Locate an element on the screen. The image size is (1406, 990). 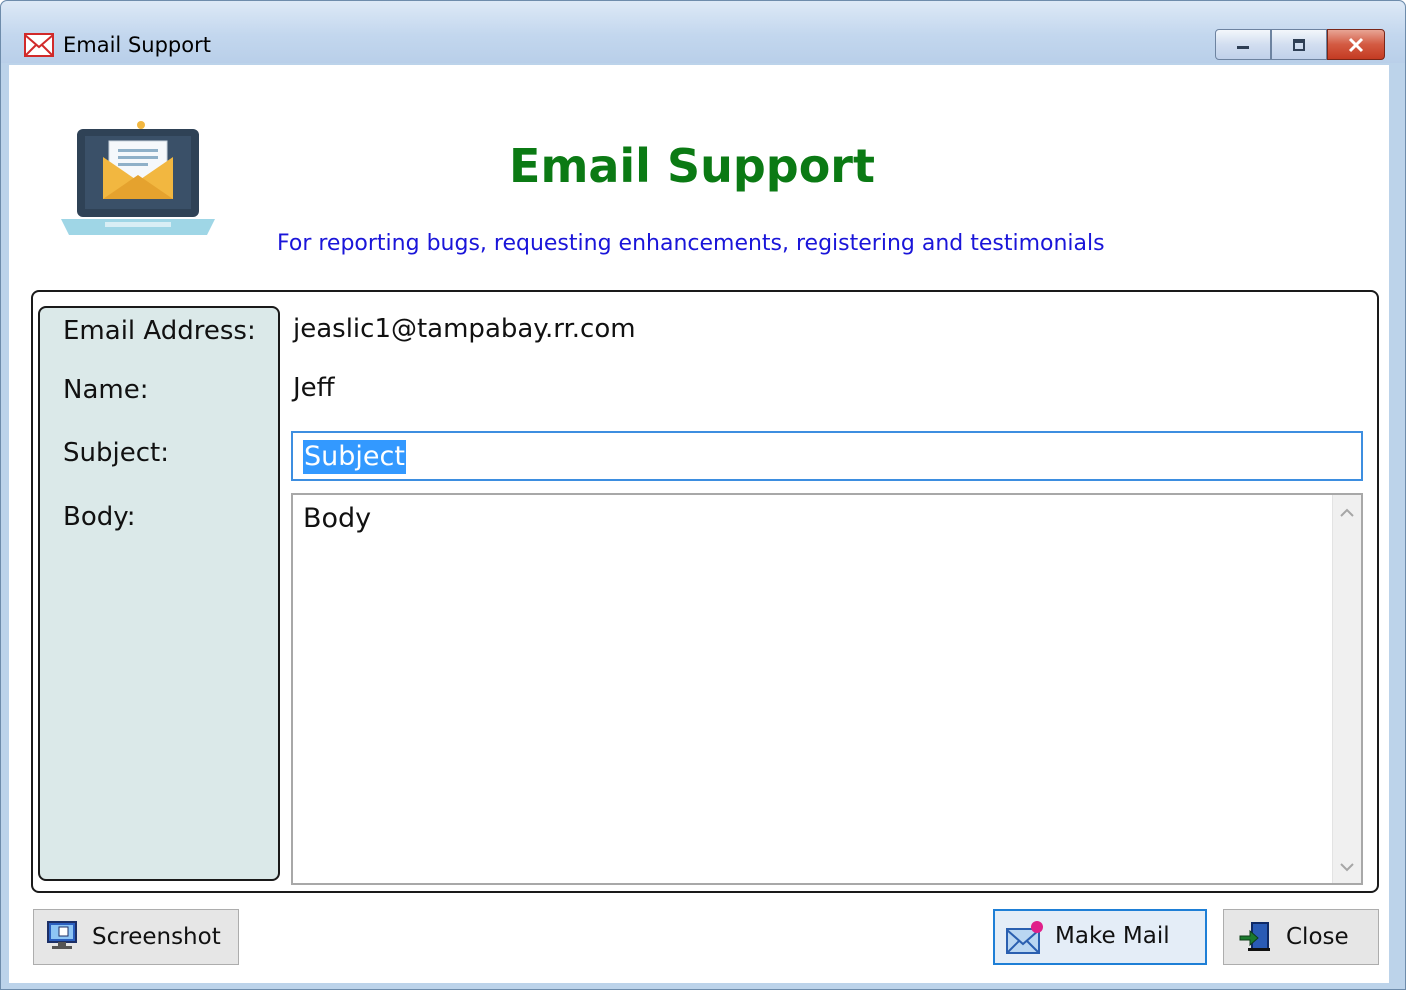
caption-buttons is located at coordinates (1300, 45).